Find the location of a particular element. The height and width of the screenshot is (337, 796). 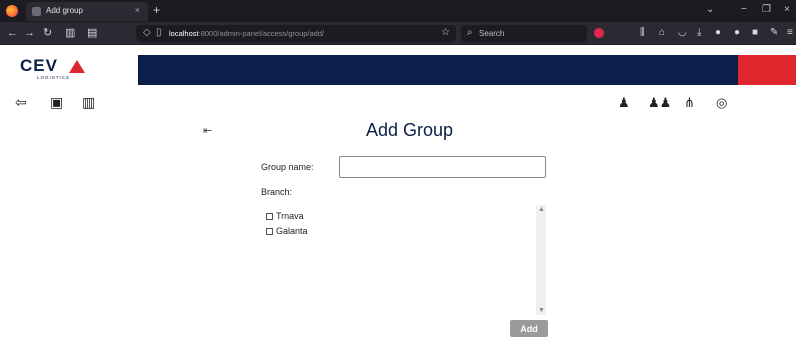

branch-item-label: Trnava is located at coordinates (290, 216).